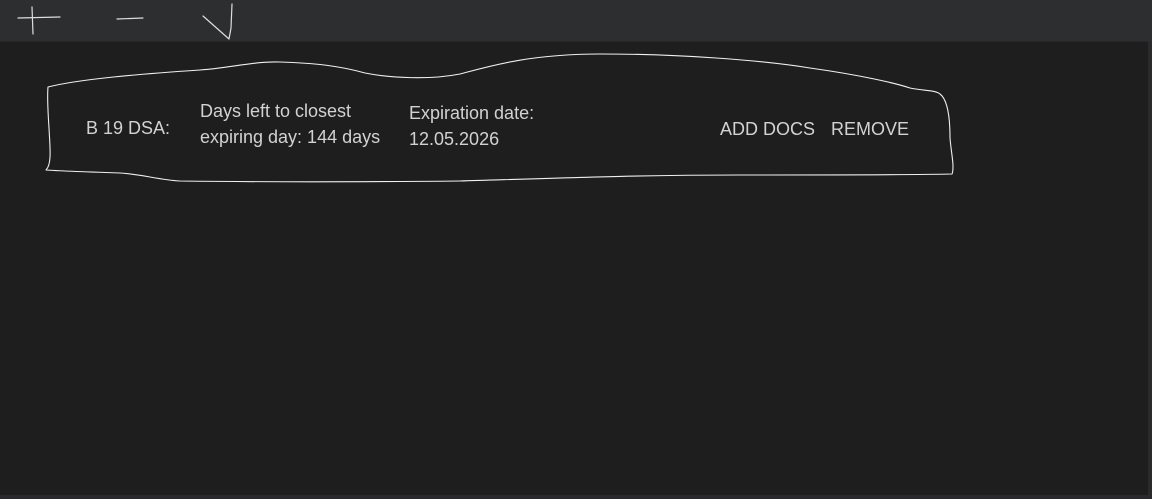 The height and width of the screenshot is (499, 1152). I want to click on check-icon, so click(217, 21).